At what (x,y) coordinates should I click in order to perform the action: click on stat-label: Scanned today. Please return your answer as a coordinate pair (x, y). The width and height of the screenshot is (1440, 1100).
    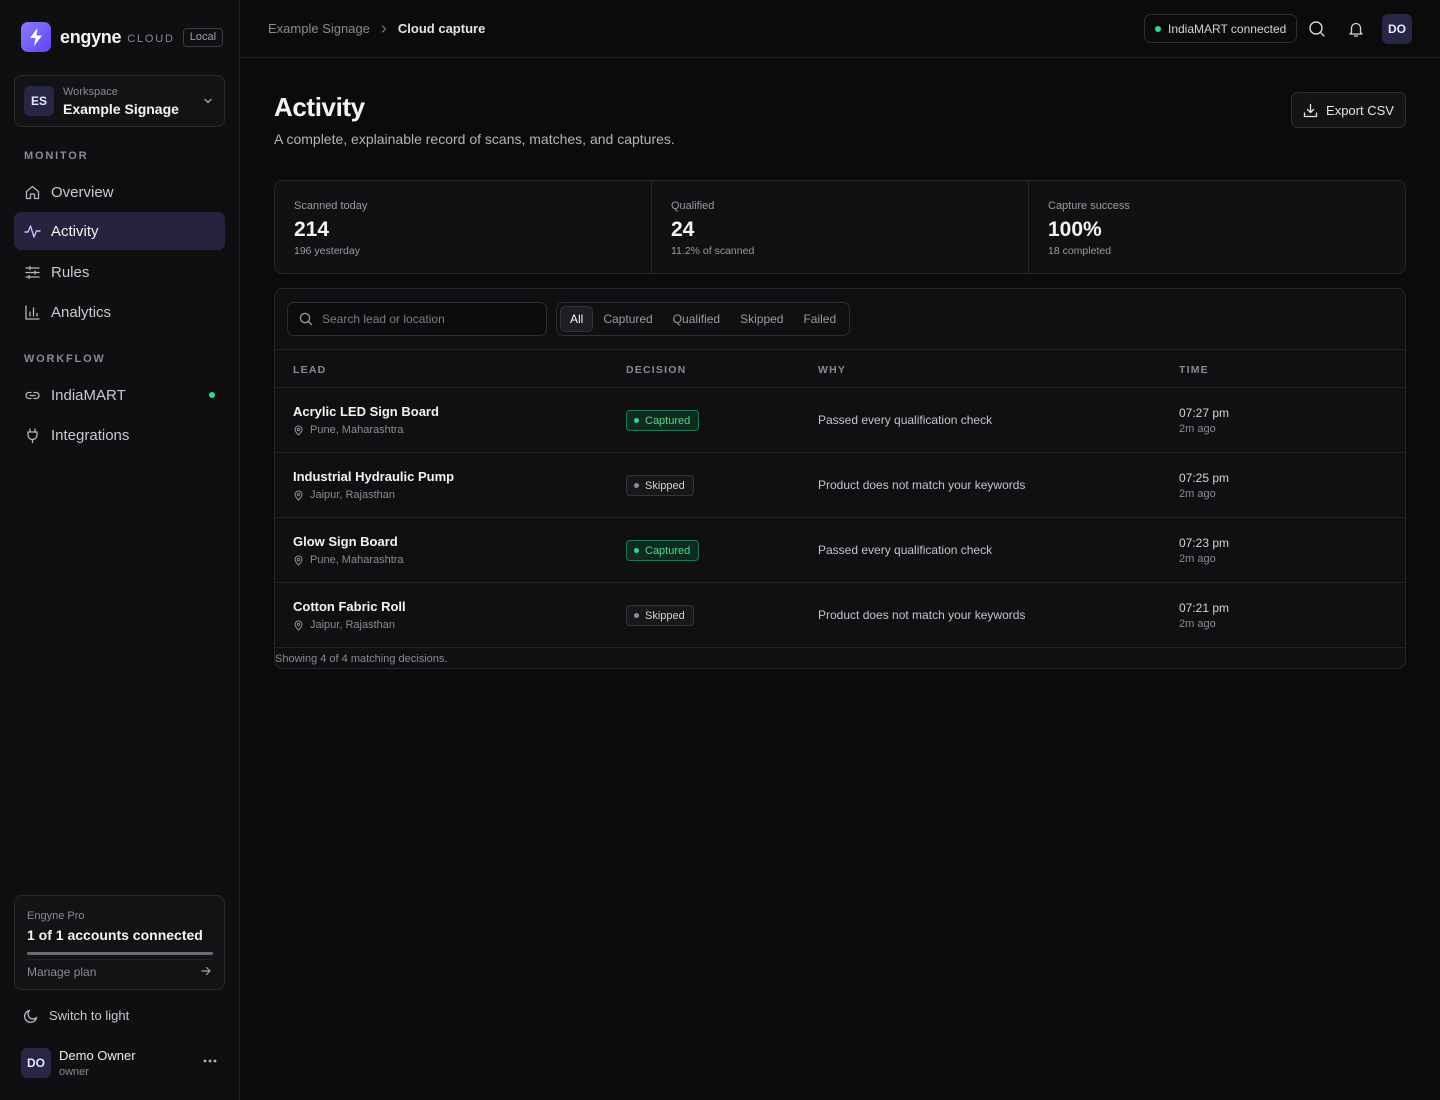
    Looking at the image, I should click on (331, 206).